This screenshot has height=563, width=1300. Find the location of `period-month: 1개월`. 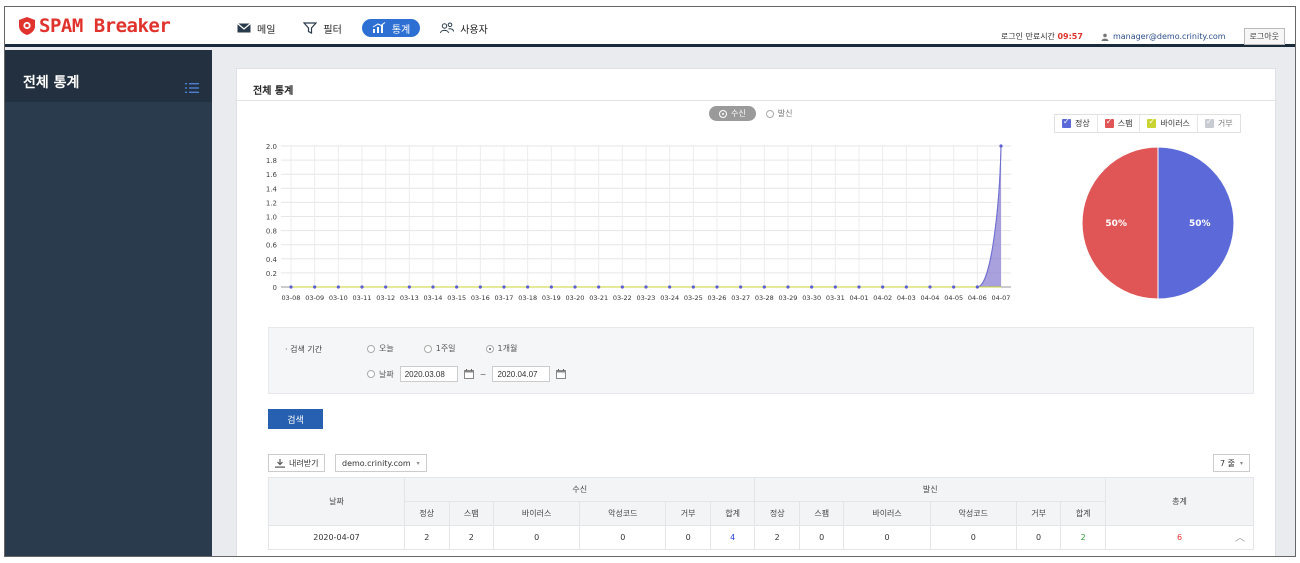

period-month: 1개월 is located at coordinates (501, 348).